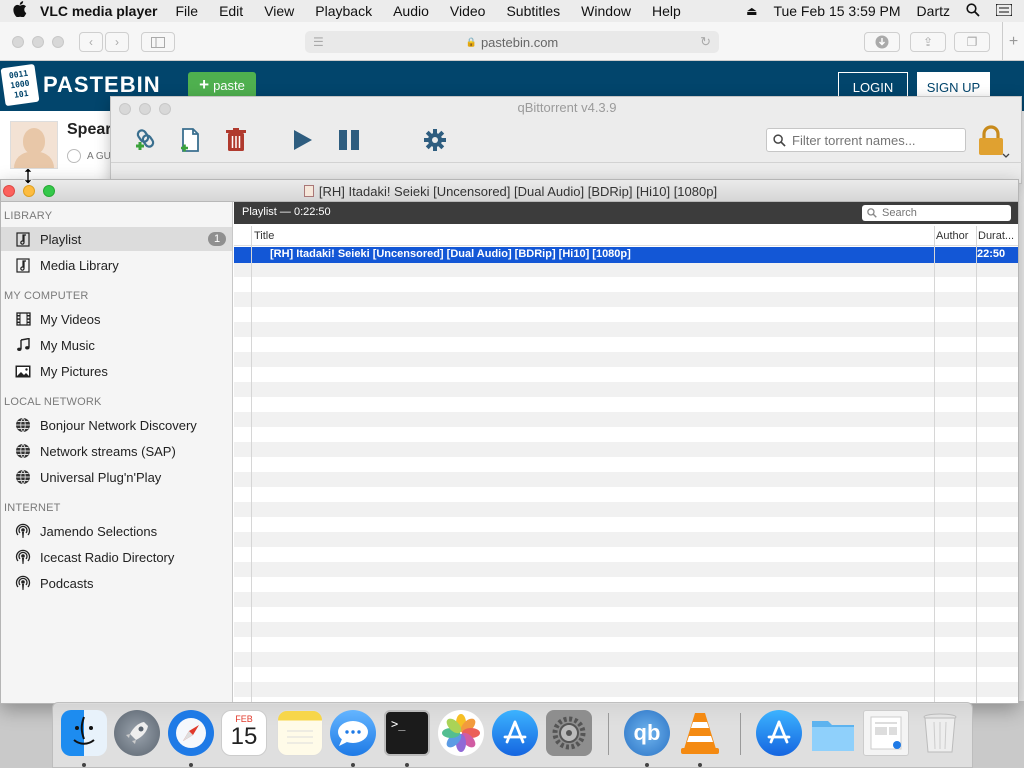  Describe the element at coordinates (116, 239) in the screenshot. I see `sidebar-item-playlist: Playlist 1` at that location.